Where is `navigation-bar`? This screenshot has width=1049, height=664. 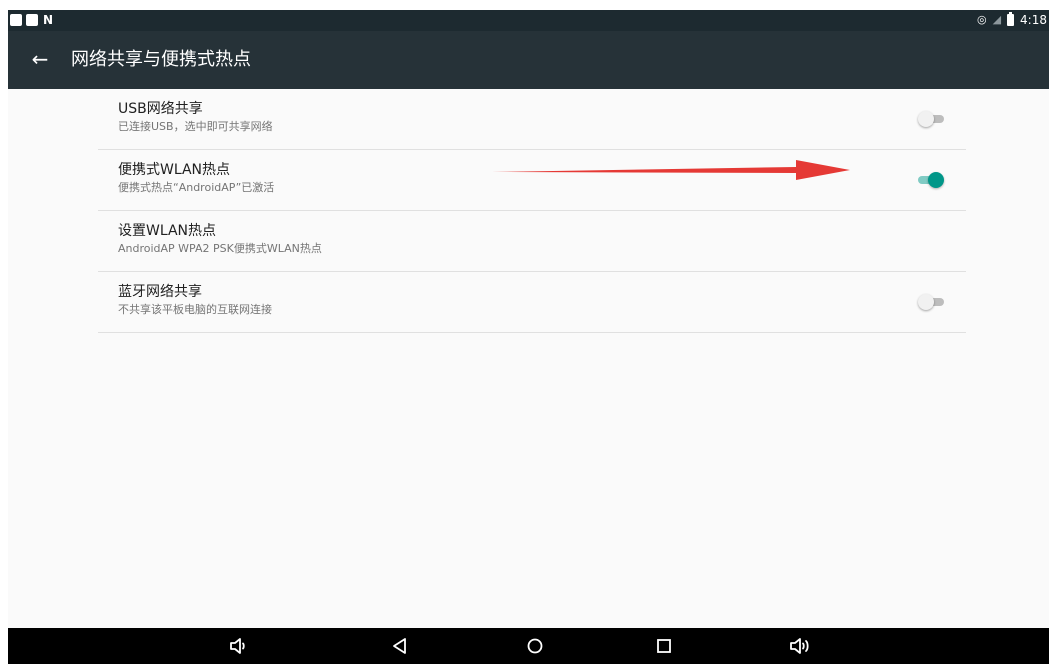
navigation-bar is located at coordinates (528, 646).